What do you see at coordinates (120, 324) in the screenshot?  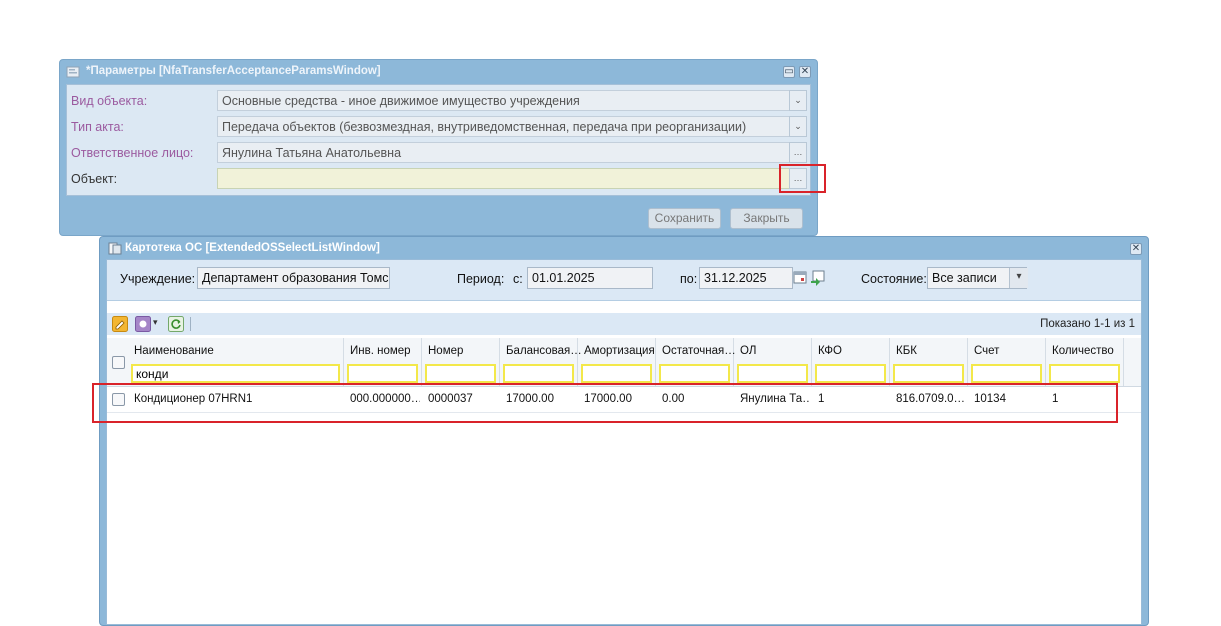 I see `edit-icon` at bounding box center [120, 324].